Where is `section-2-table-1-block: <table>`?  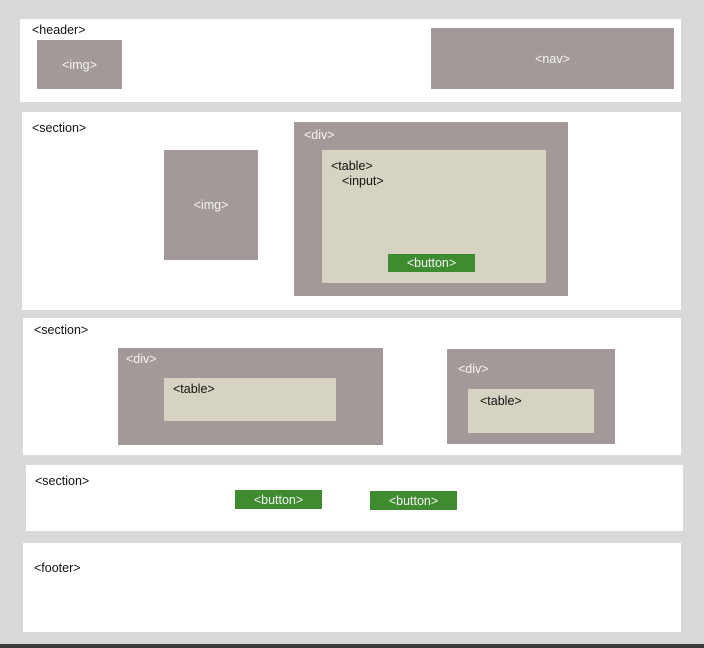
section-2-table-1-block: <table> is located at coordinates (250, 399).